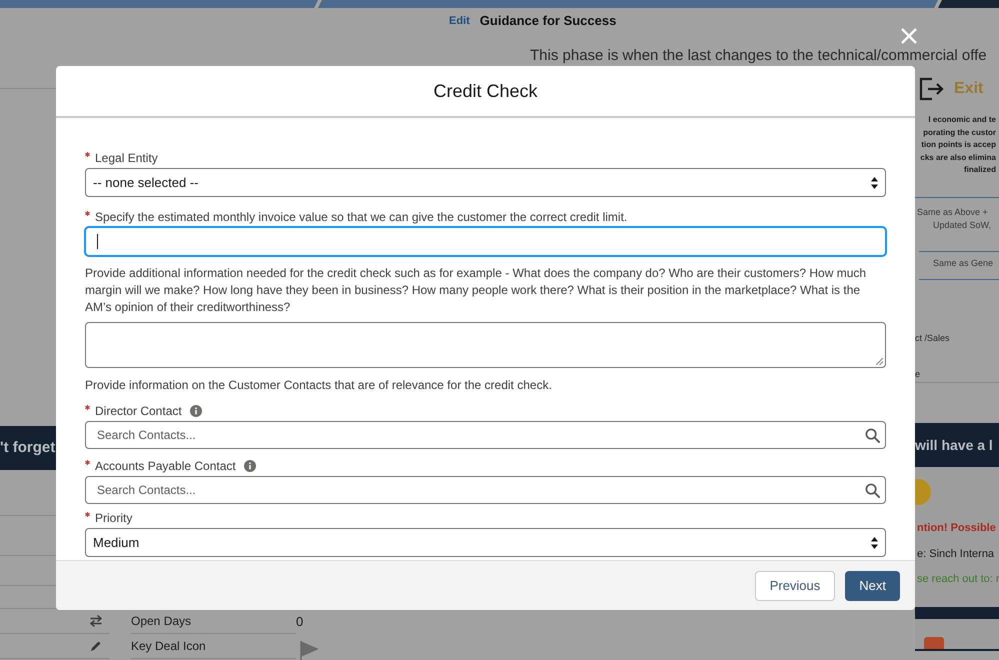 Image resolution: width=999 pixels, height=660 pixels. What do you see at coordinates (165, 466) in the screenshot?
I see `field-label: Accounts Payable Contact` at bounding box center [165, 466].